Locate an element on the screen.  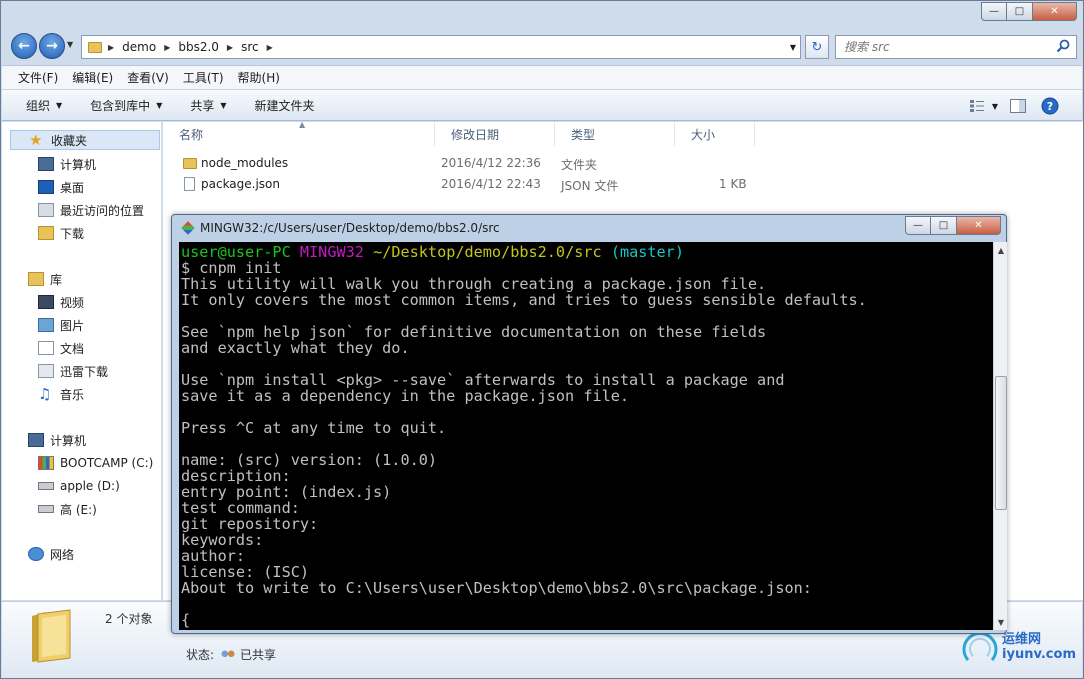
file-type: 文件夹 is located at coordinates (579, 165).